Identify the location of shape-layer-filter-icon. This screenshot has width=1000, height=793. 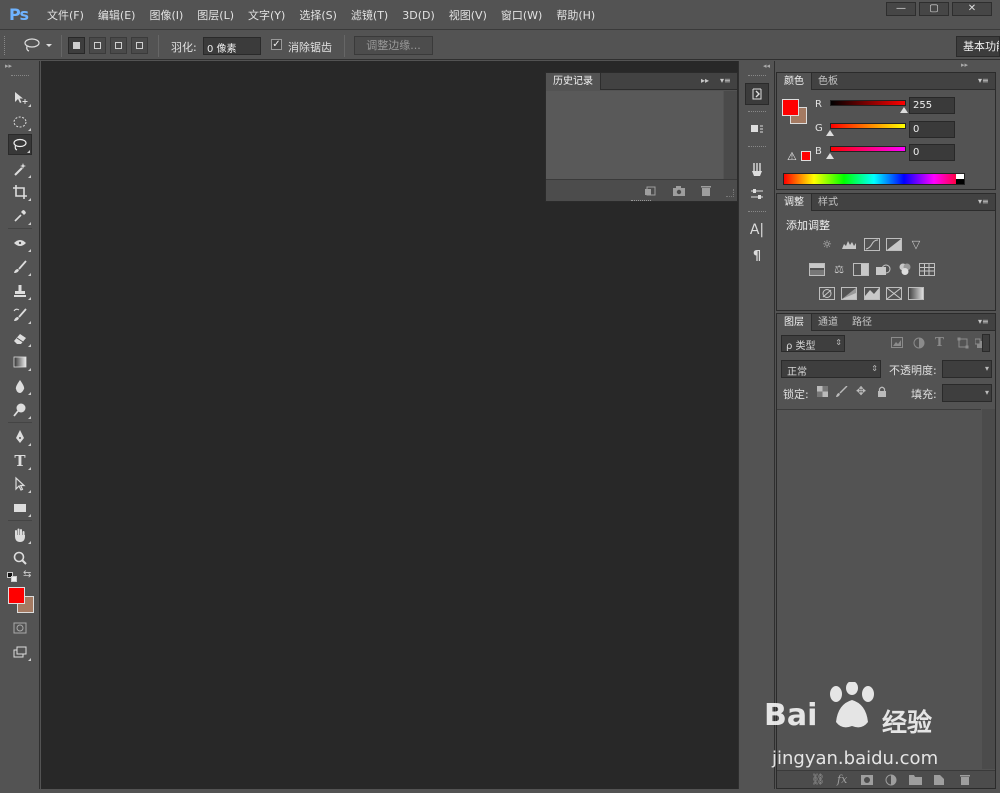
(963, 343).